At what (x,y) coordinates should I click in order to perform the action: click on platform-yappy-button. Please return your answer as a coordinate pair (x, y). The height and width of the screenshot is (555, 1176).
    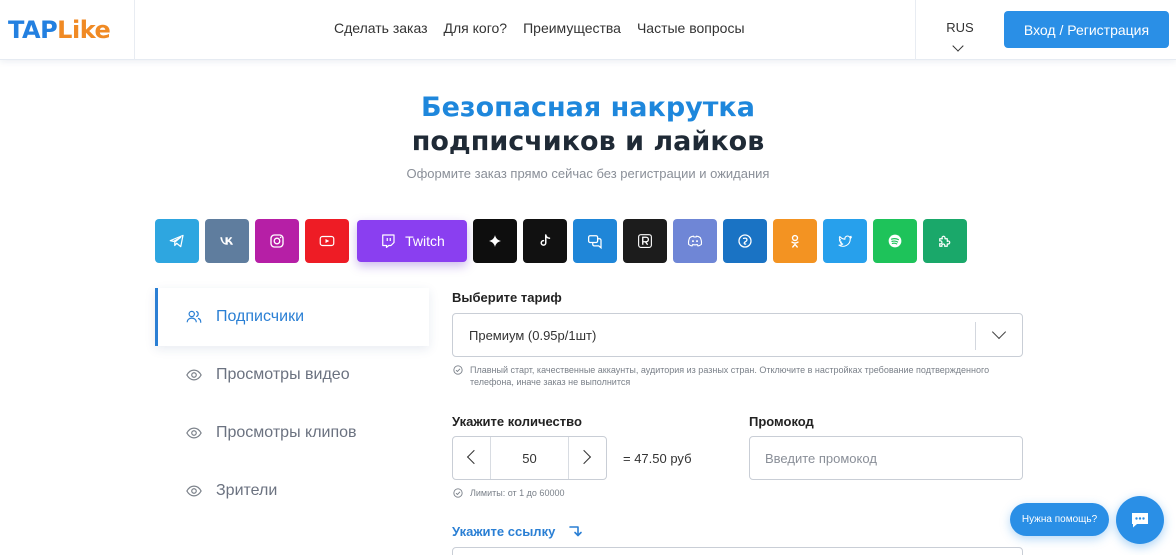
    Looking at the image, I should click on (745, 241).